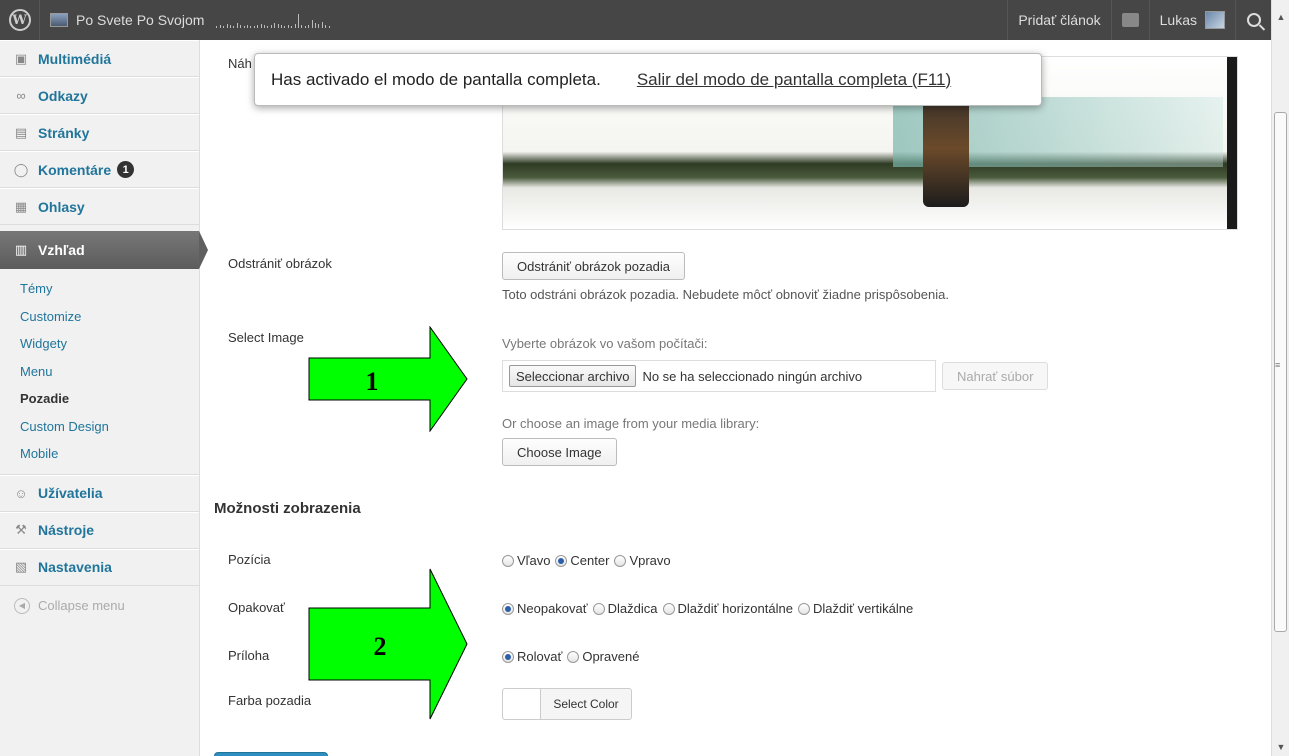 This screenshot has width=1289, height=756. What do you see at coordinates (559, 452) in the screenshot?
I see `choose-image-button: Choose Image` at bounding box center [559, 452].